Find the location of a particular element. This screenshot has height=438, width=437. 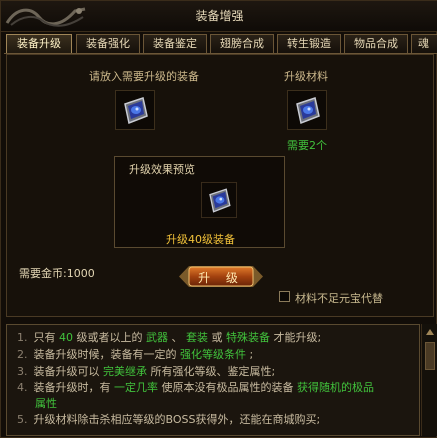

tab-soul: 魂 is located at coordinates (424, 43).